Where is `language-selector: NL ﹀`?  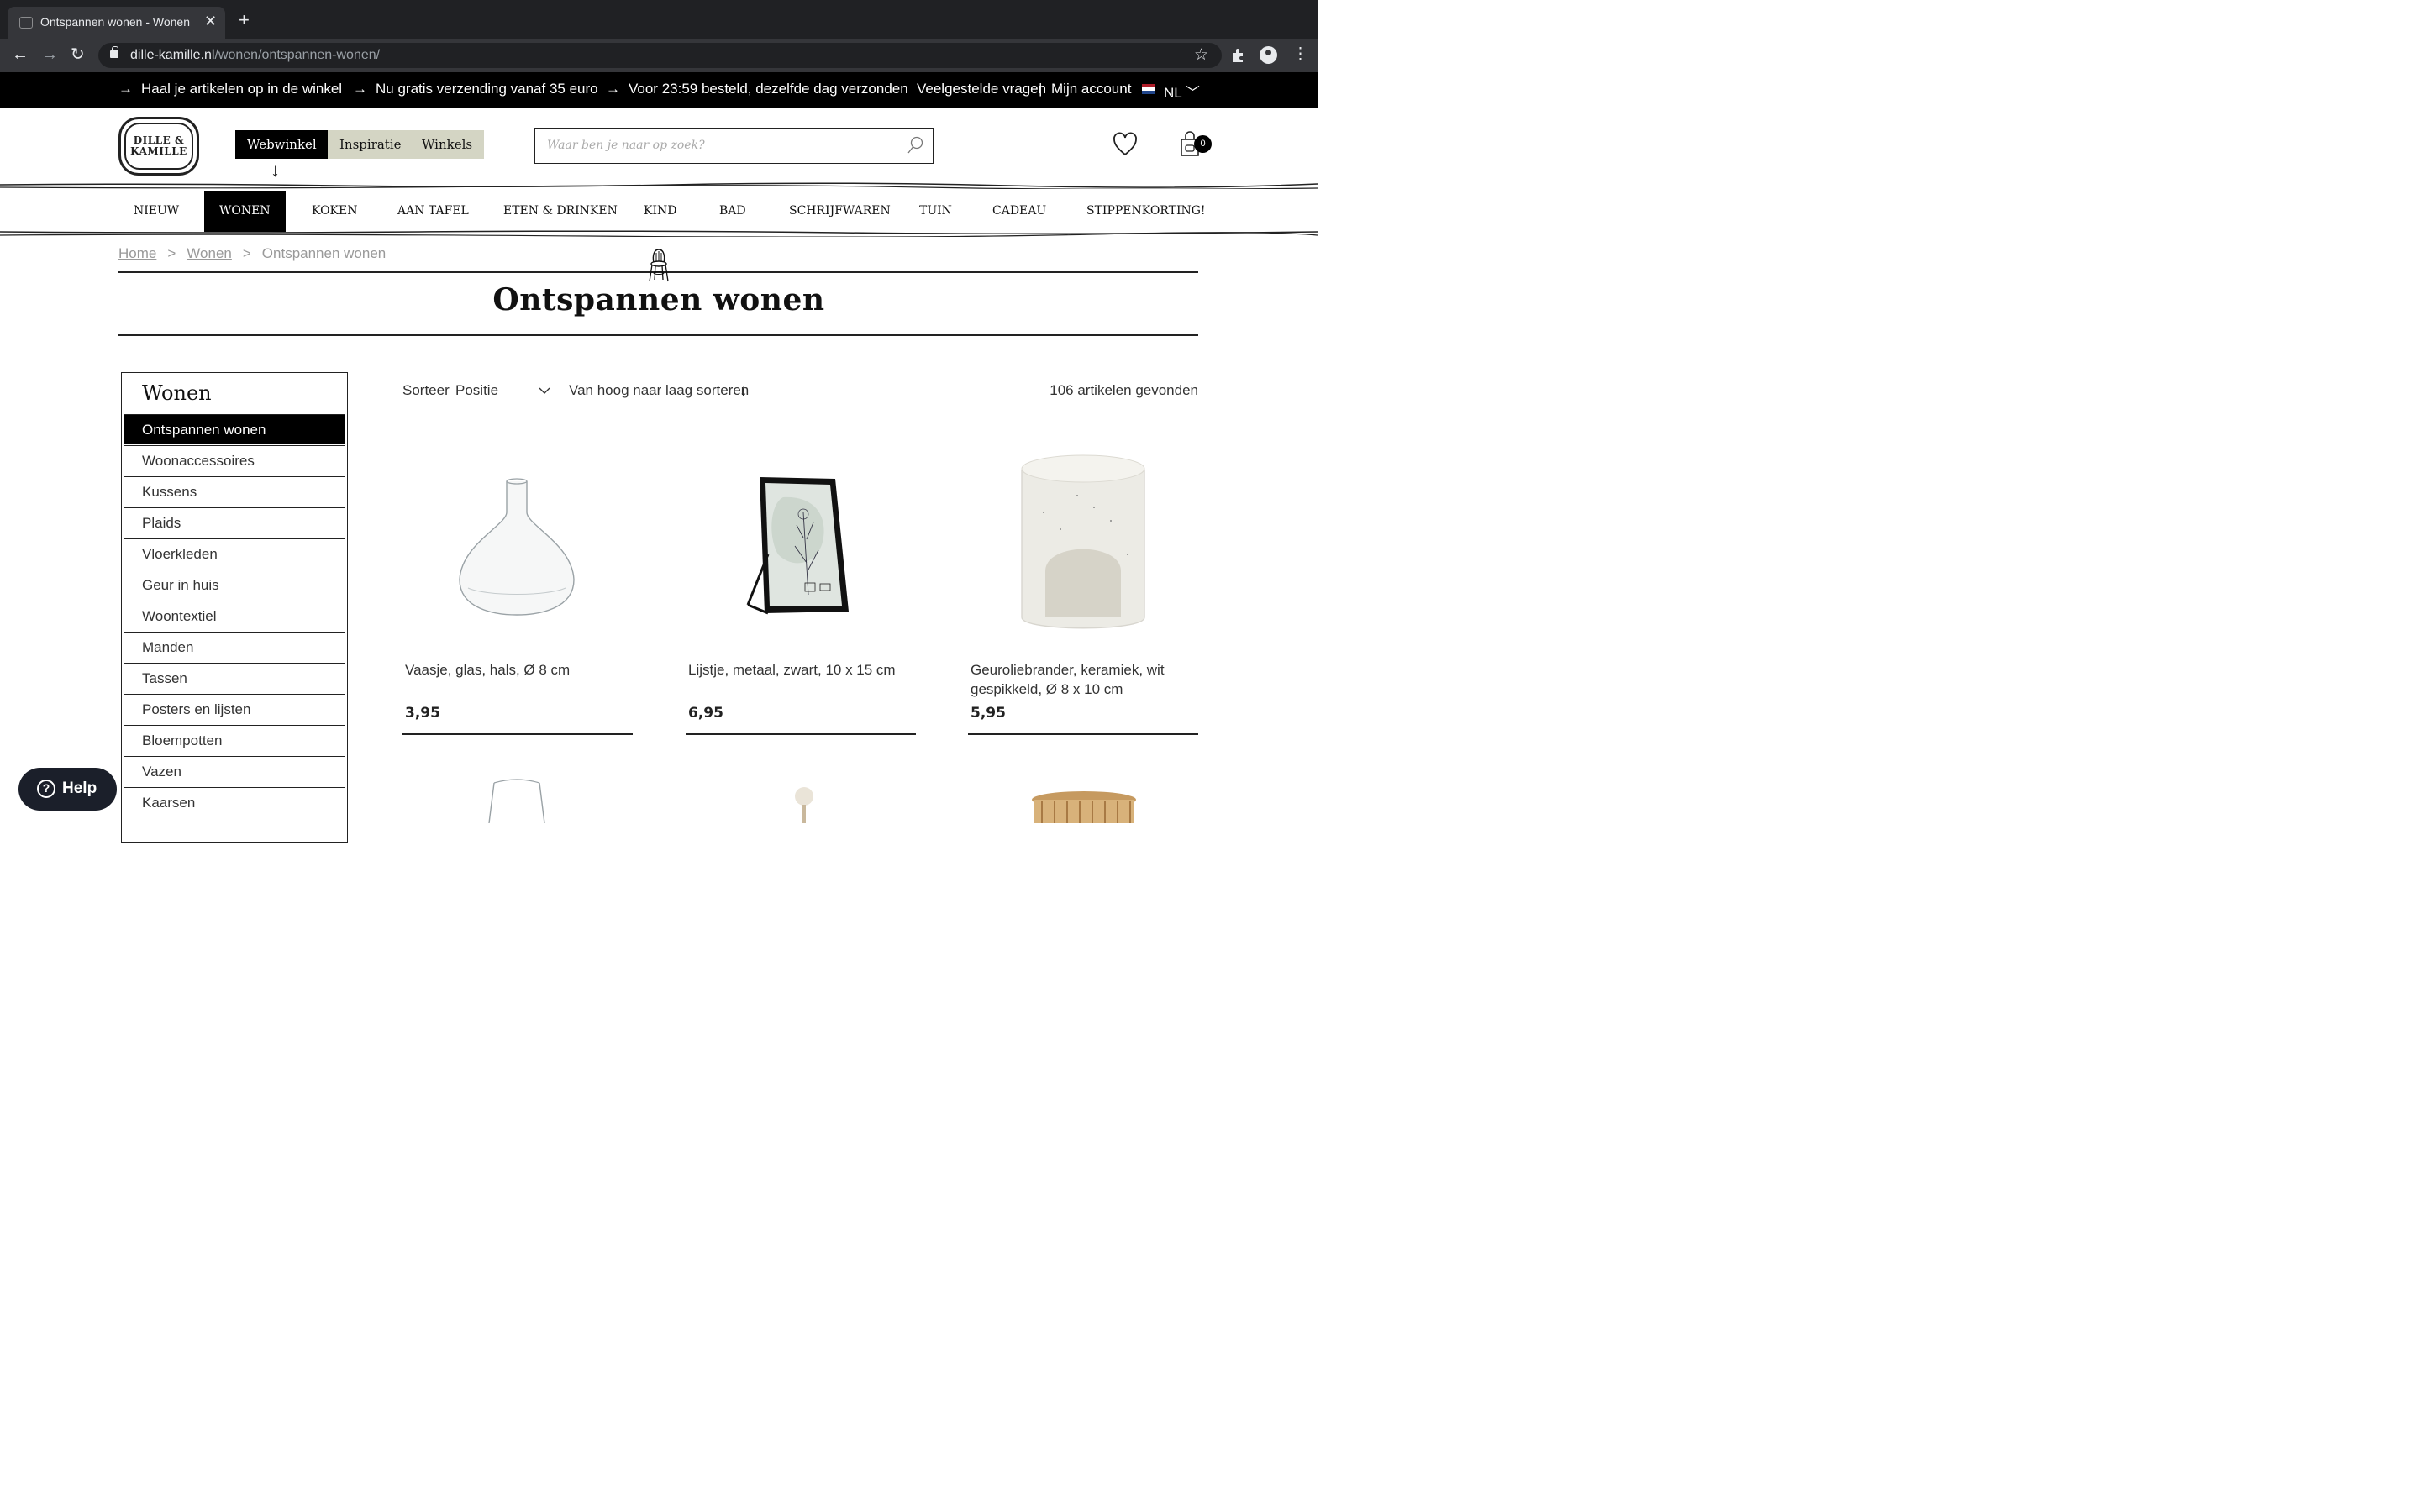
language-selector: NL ﹀ is located at coordinates (1182, 91).